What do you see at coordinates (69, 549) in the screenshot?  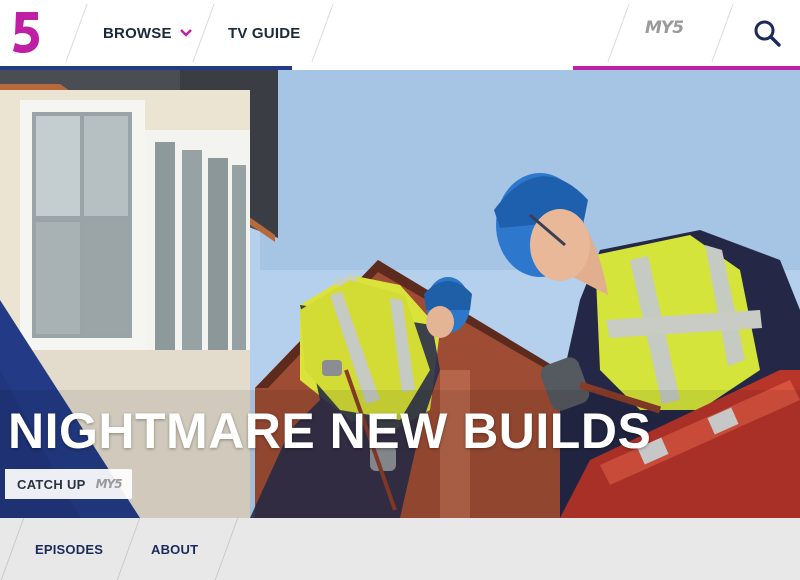 I see `tab-episodes: EPISODES` at bounding box center [69, 549].